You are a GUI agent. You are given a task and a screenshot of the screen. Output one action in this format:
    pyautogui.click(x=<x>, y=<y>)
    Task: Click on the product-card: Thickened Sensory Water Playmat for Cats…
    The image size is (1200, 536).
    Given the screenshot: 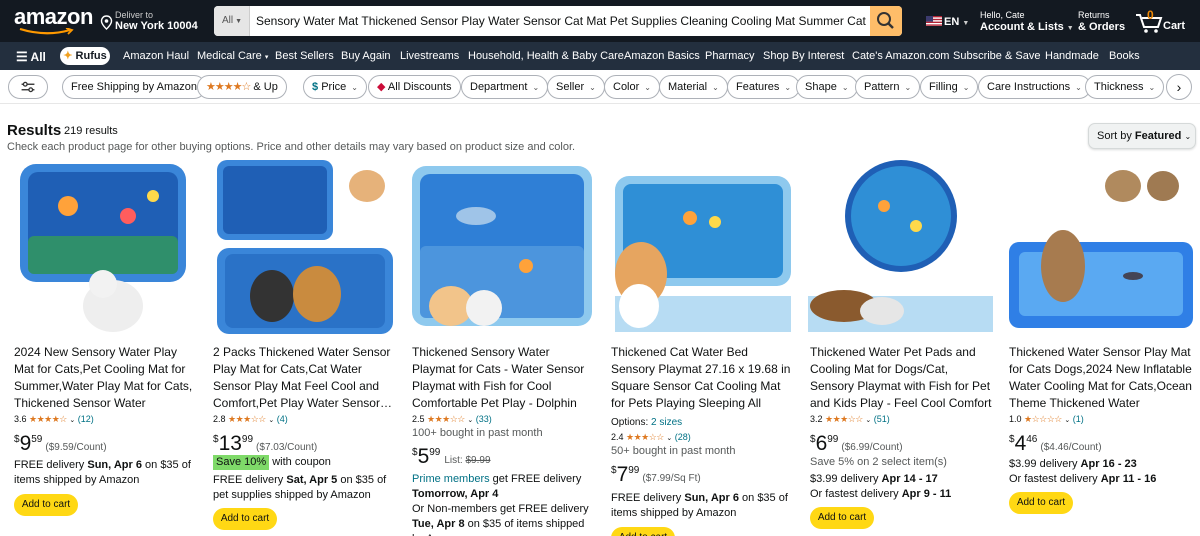 What is the action you would take?
    pyautogui.click(x=502, y=346)
    